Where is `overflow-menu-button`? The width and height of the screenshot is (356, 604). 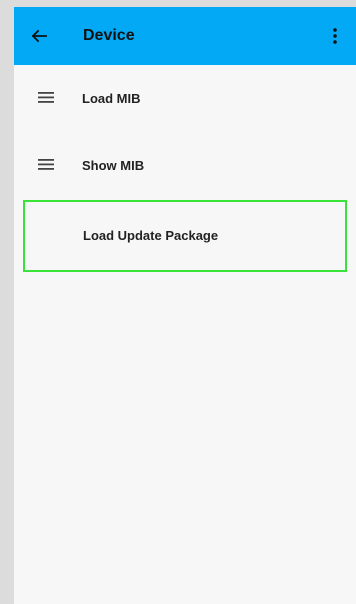
overflow-menu-button is located at coordinates (335, 36).